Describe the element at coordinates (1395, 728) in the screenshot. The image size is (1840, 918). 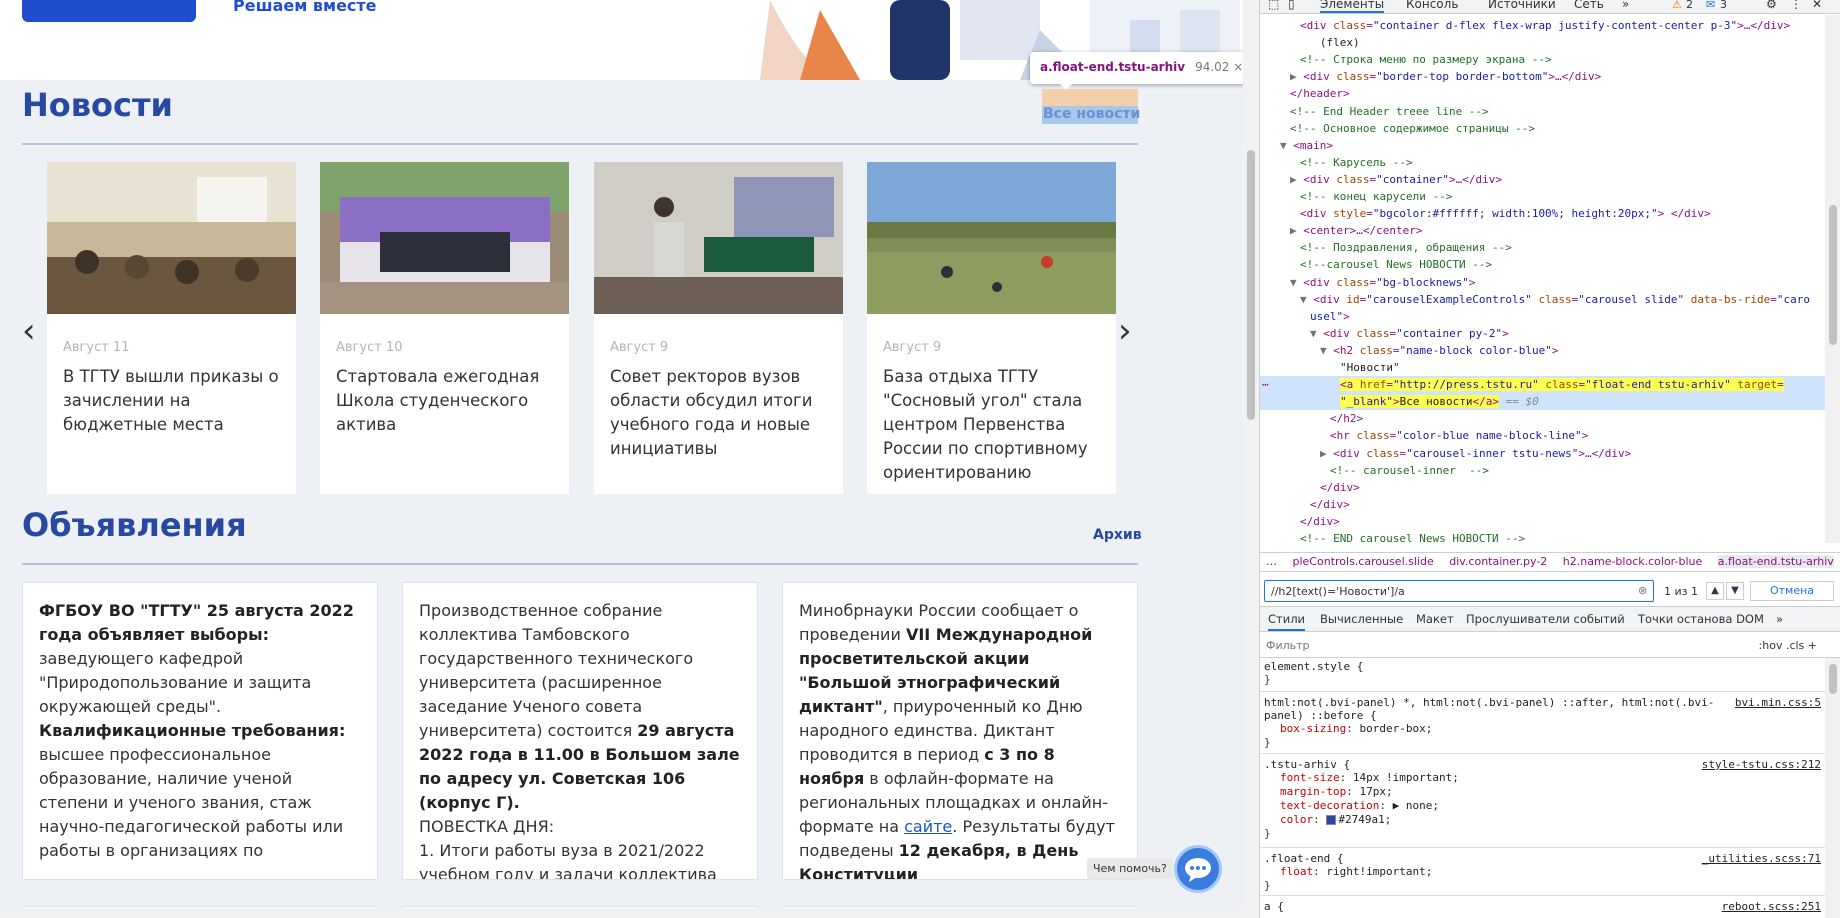
I see `property-value: border-box;` at that location.